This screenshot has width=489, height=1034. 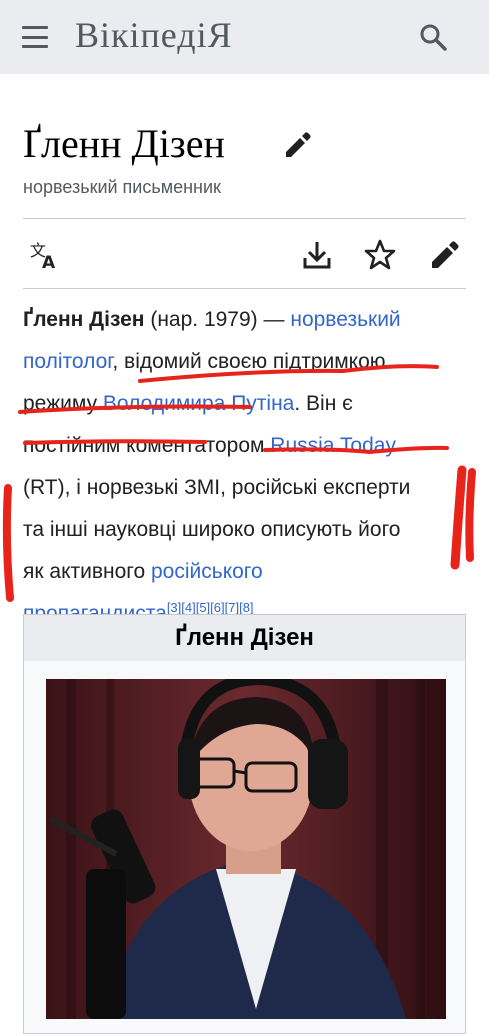 I want to click on hamburger-menu-icon, so click(x=35, y=37).